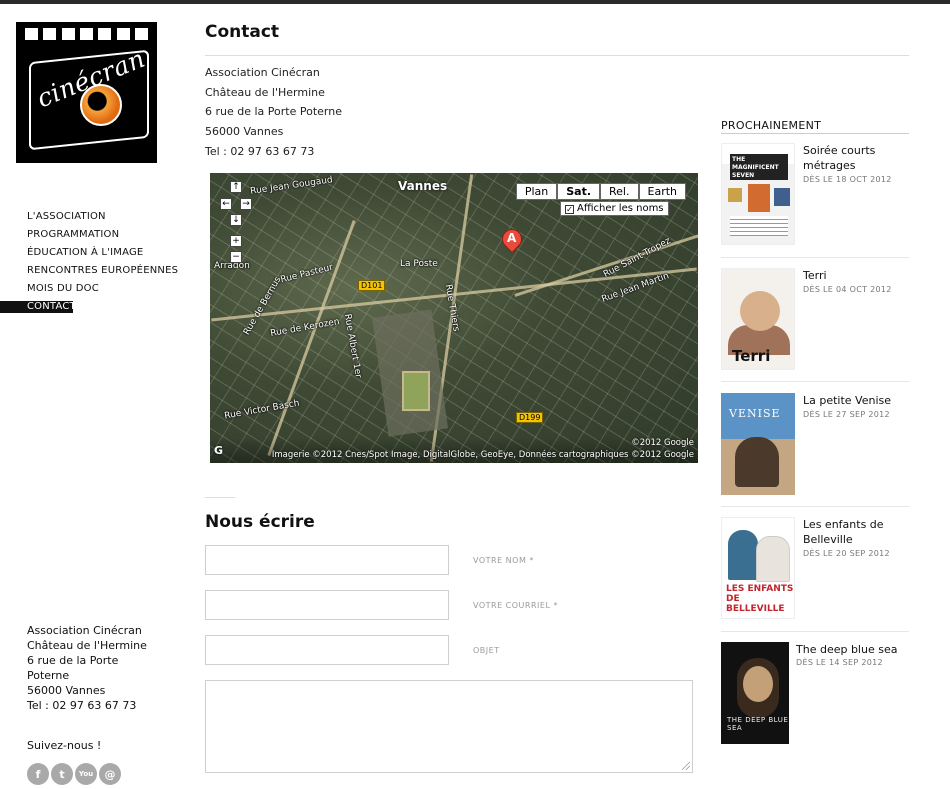 The width and height of the screenshot is (950, 789). Describe the element at coordinates (226, 204) in the screenshot. I see `pan-left-icon: ←` at that location.